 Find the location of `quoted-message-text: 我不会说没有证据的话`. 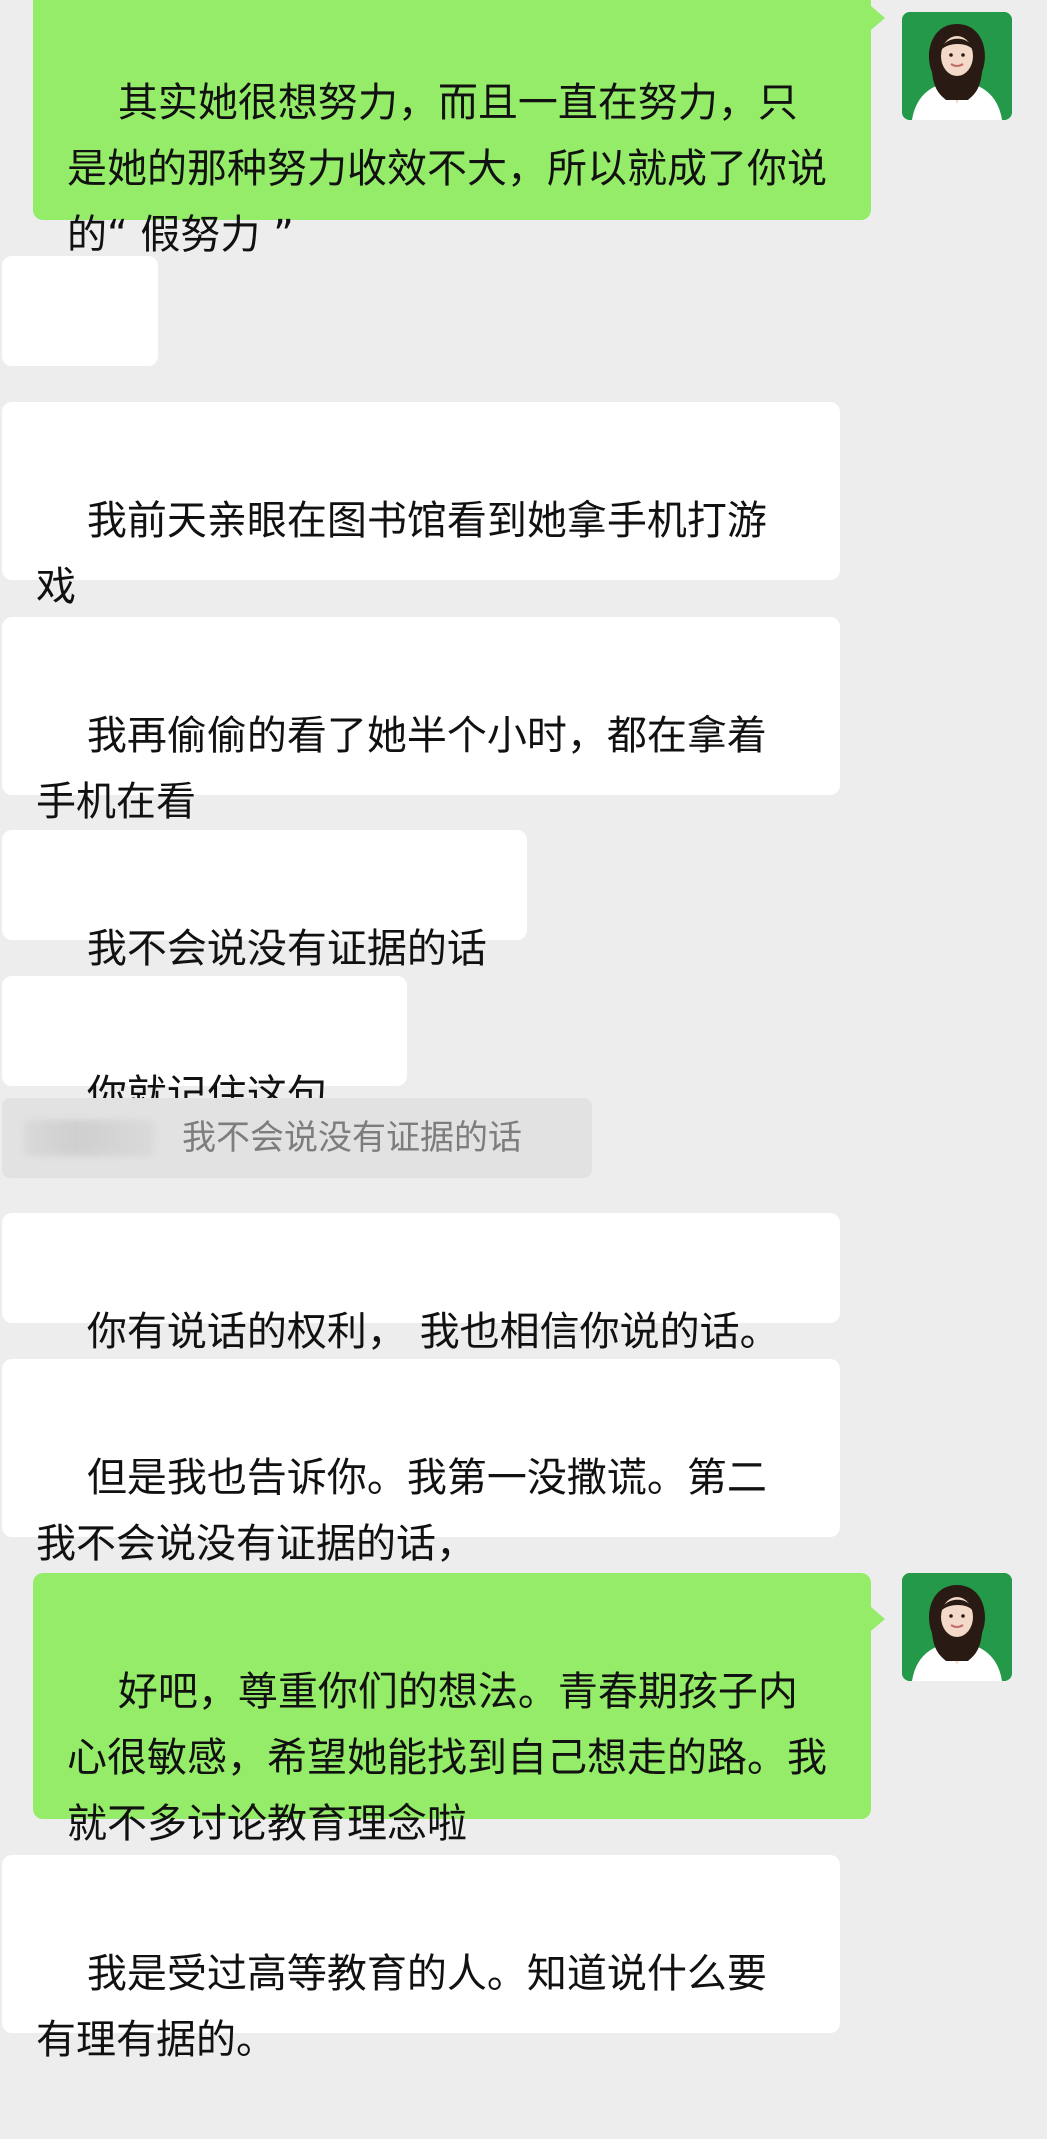

quoted-message-text: 我不会说没有证据的话 is located at coordinates (352, 1138).